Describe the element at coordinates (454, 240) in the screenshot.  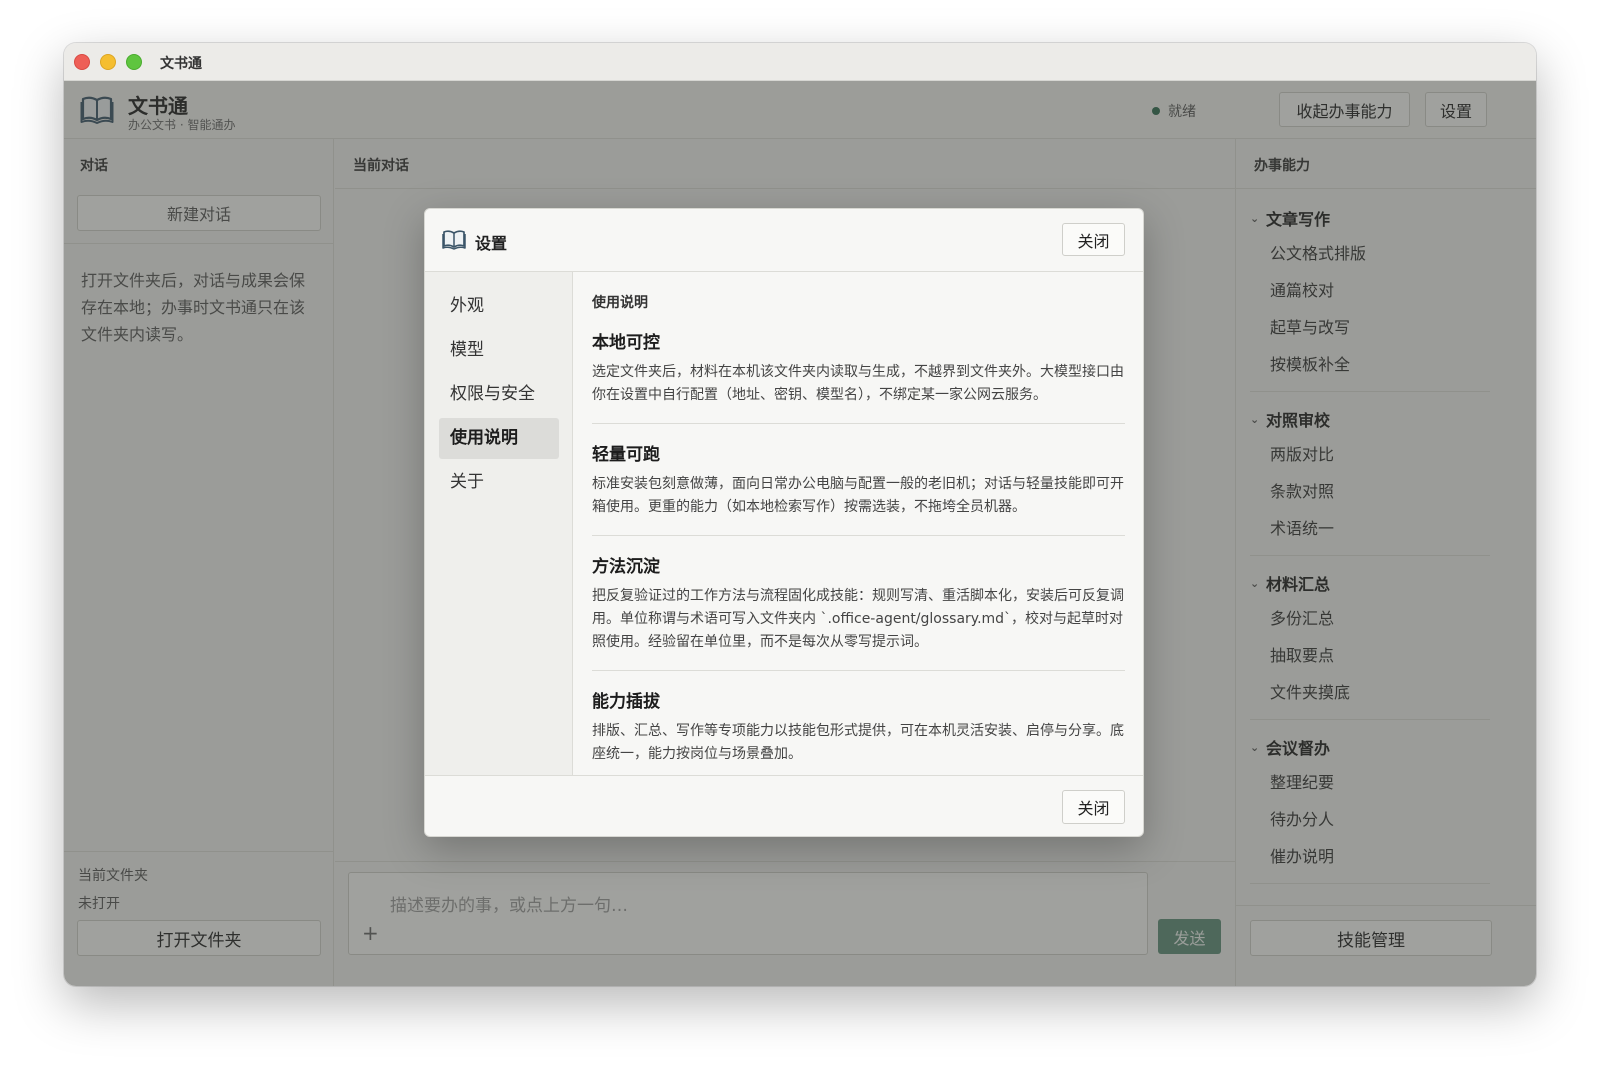
I see `open-book-icon` at that location.